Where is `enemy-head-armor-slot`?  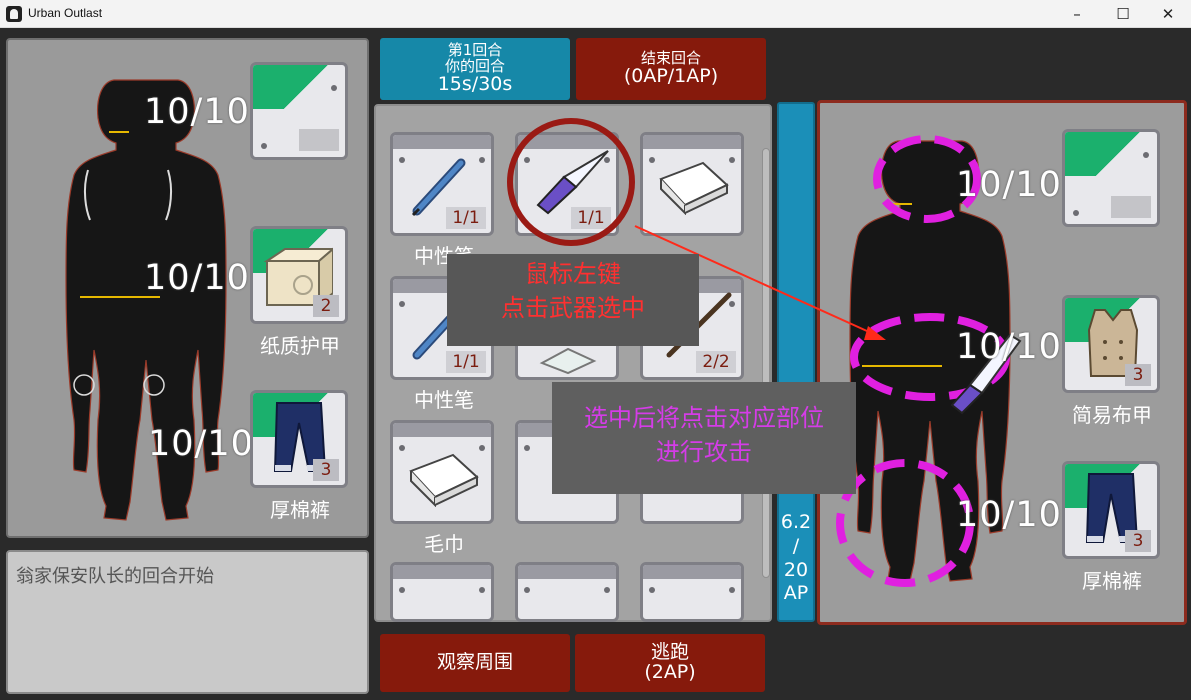 enemy-head-armor-slot is located at coordinates (1111, 178).